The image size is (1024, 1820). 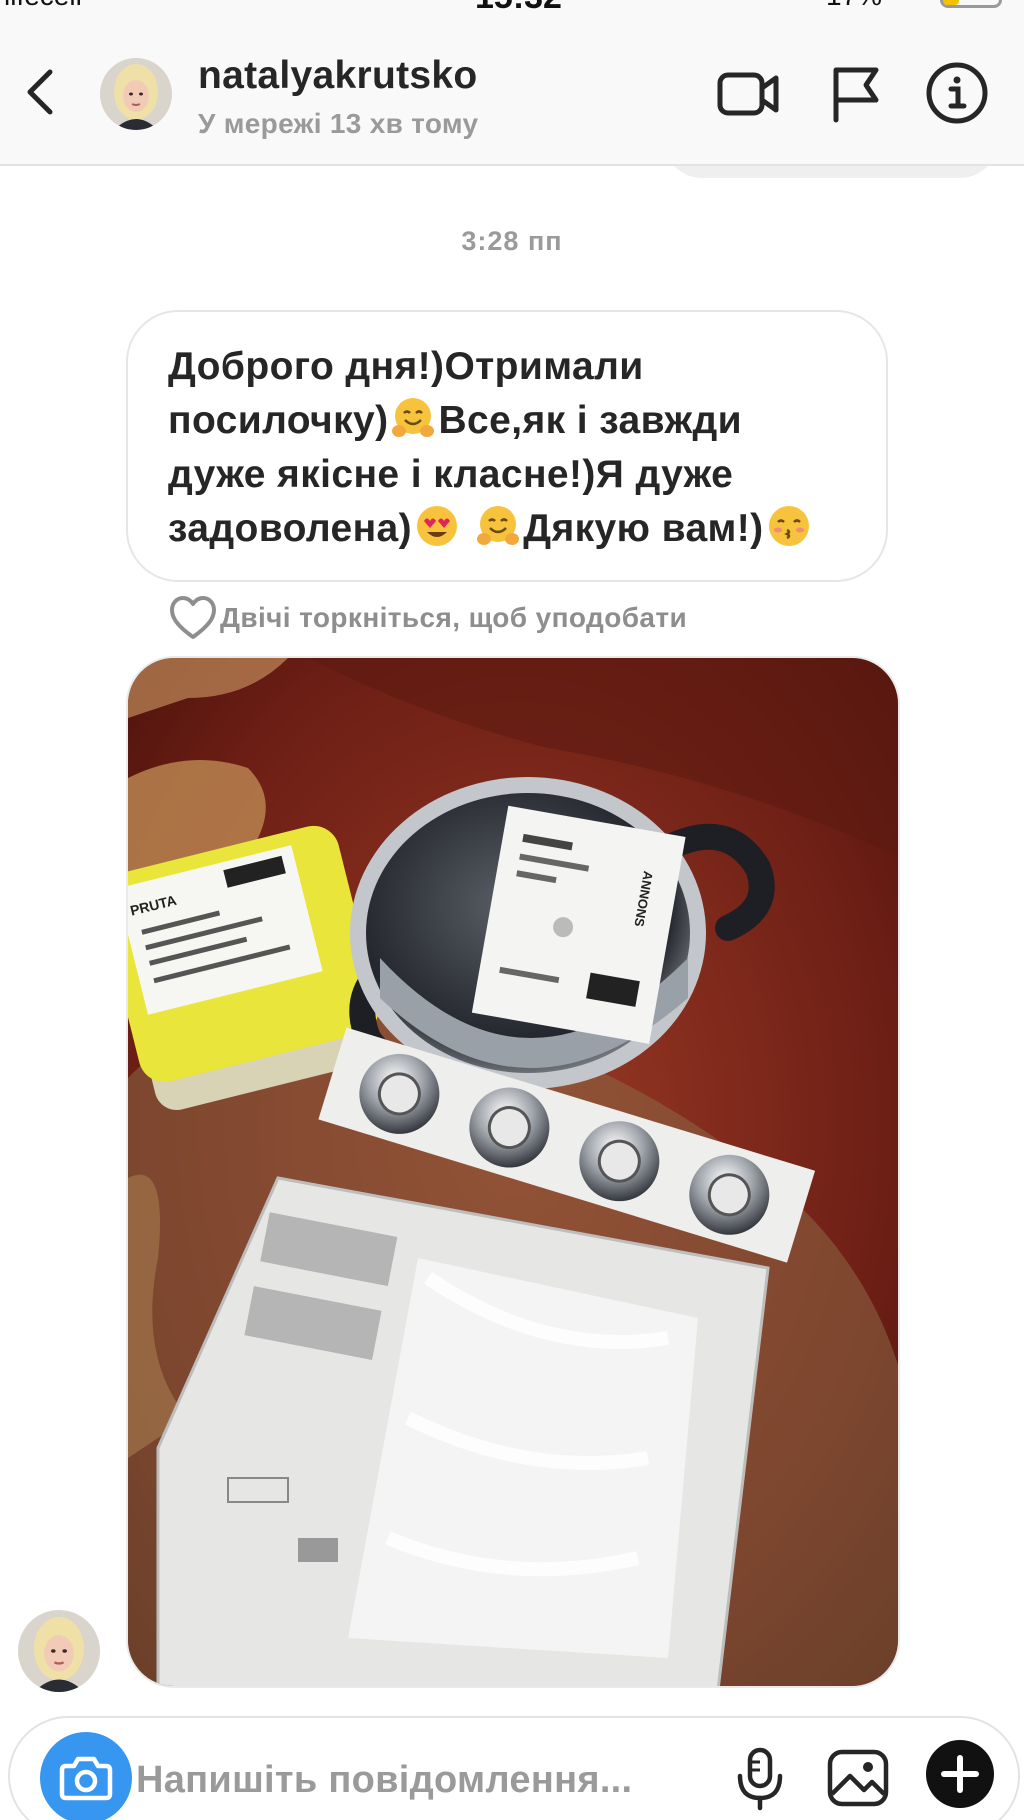 What do you see at coordinates (512, 90) in the screenshot?
I see `chat-header: natalyakrutsko У мережі 13 хв тому` at bounding box center [512, 90].